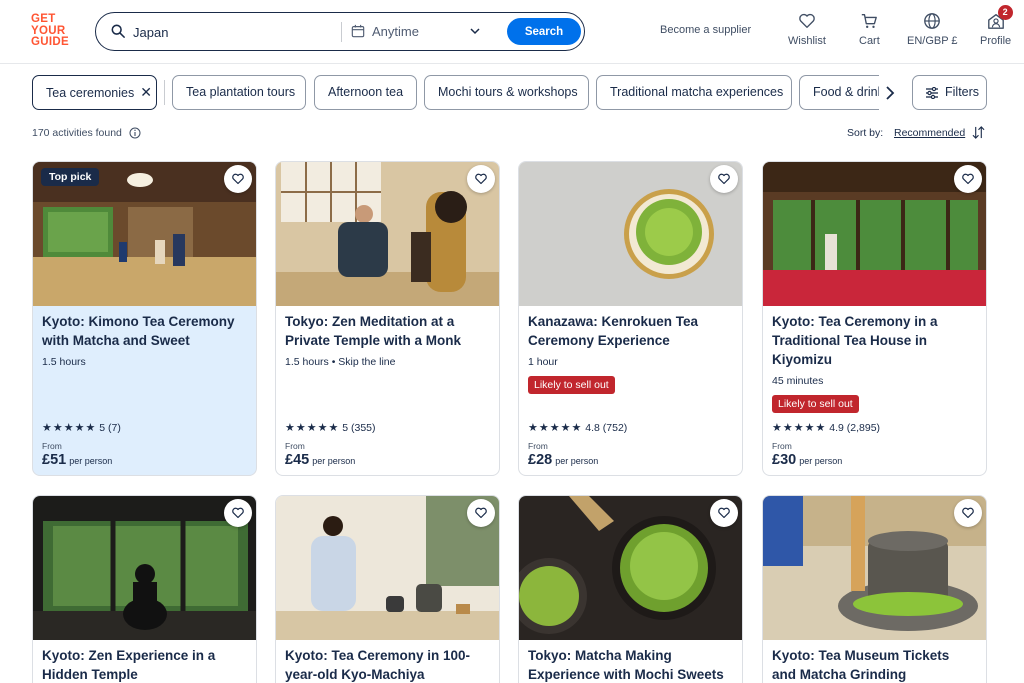  I want to click on sliders-icon, so click(932, 93).